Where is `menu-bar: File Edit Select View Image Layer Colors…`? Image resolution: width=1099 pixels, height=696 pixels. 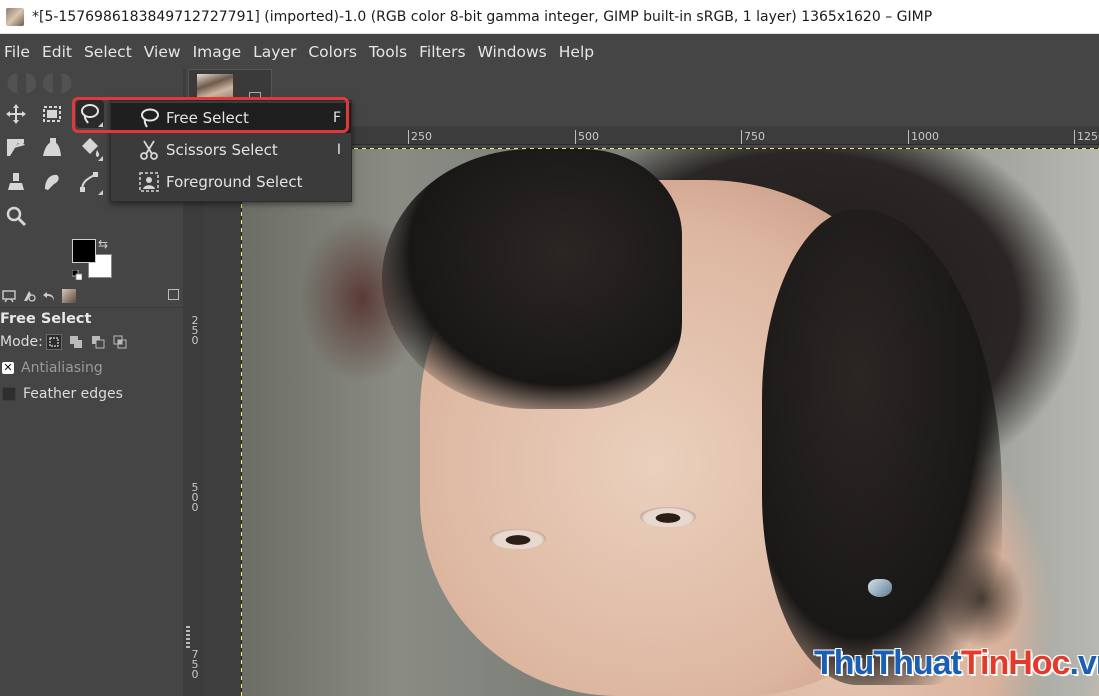 menu-bar: File Edit Select View Image Layer Colors… is located at coordinates (549, 51).